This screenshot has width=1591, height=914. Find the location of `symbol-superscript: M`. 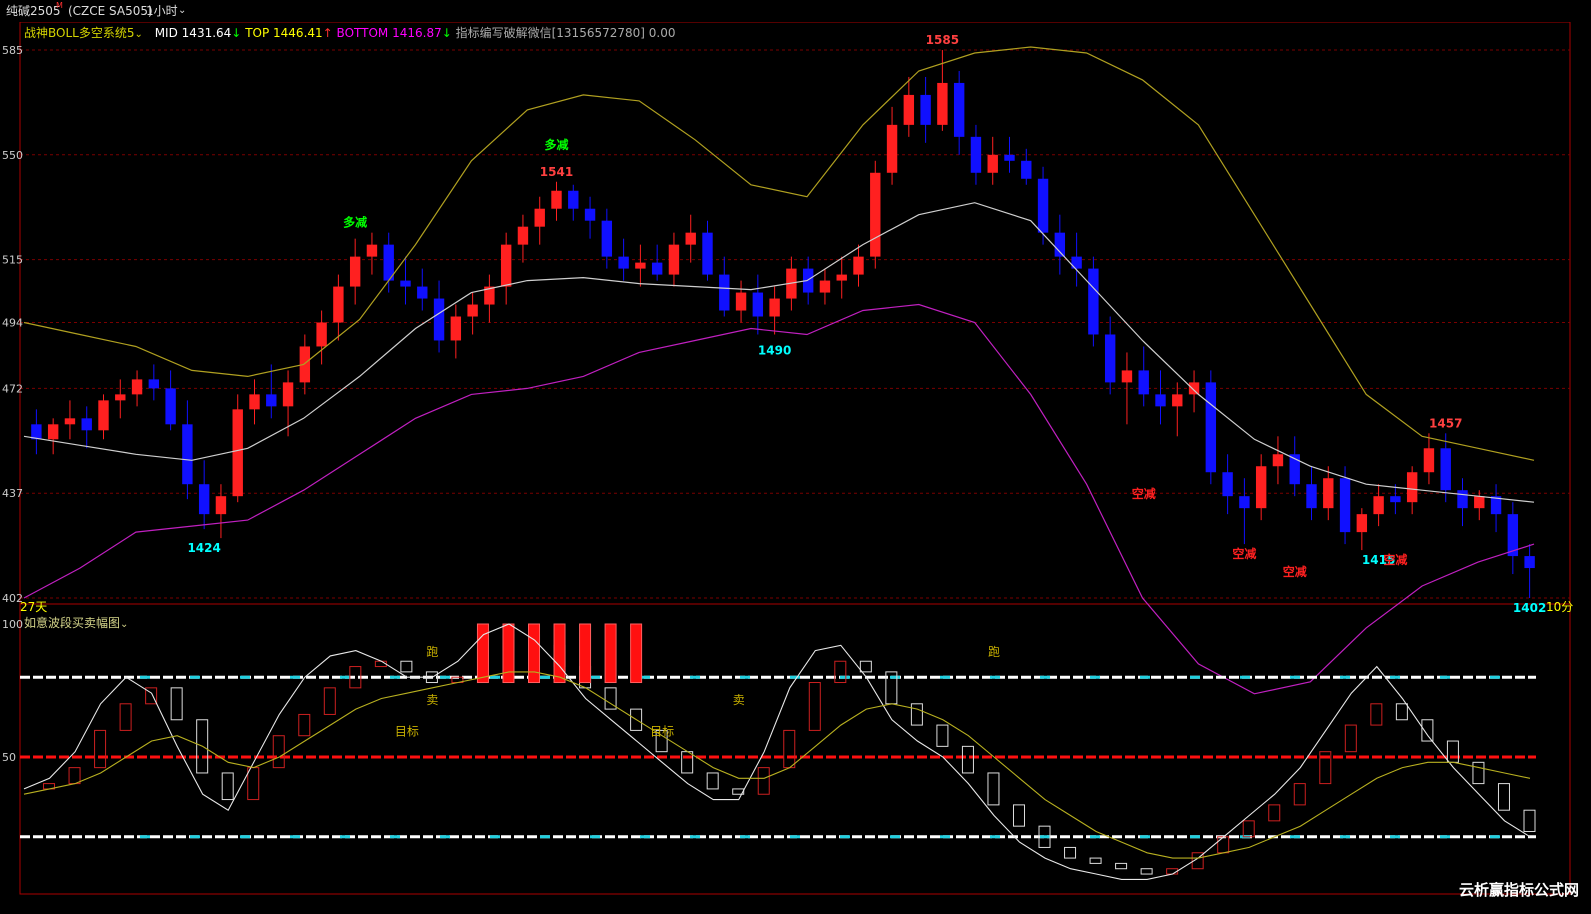

symbol-superscript: M is located at coordinates (59, 5).